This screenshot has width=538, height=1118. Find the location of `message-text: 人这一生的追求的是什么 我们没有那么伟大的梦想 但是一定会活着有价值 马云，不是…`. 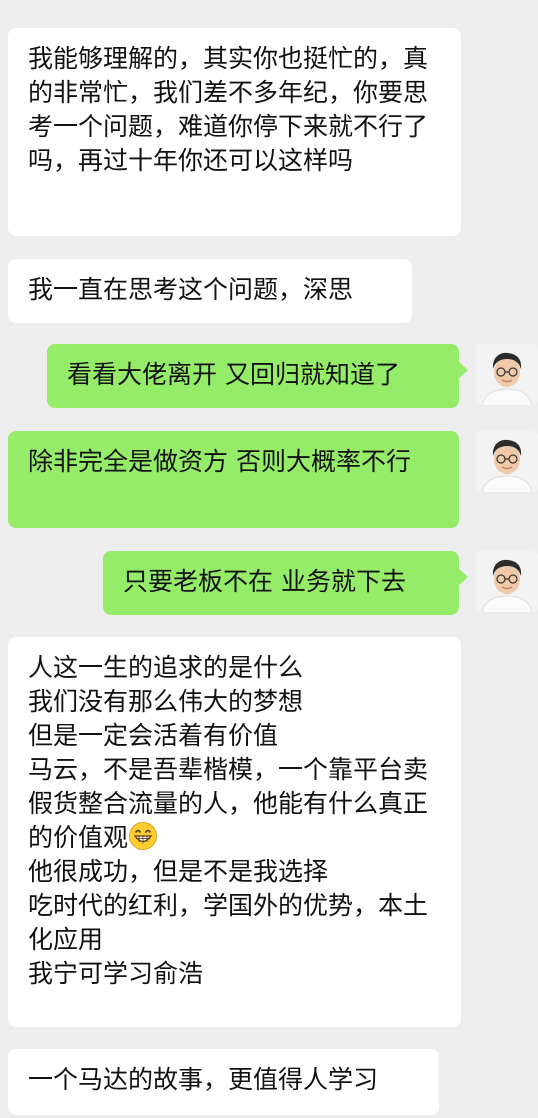

message-text: 人这一生的追求的是什么 我们没有那么伟大的梦想 但是一定会活着有价值 马云，不是… is located at coordinates (228, 752).